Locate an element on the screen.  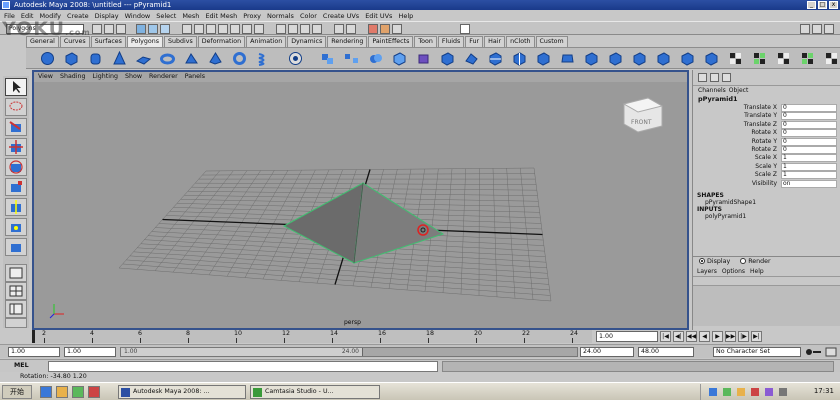
attribute-row: Rotate Y 0 is located at coordinates (766, 141).